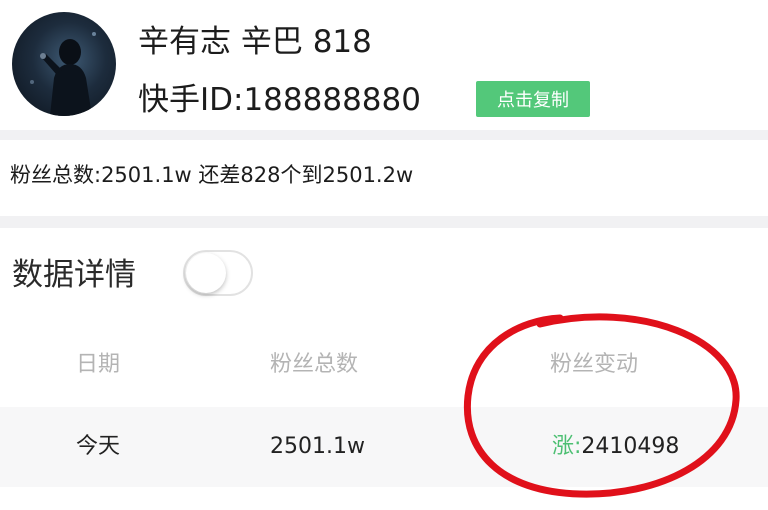  I want to click on details-title: 数据详情, so click(74, 275).